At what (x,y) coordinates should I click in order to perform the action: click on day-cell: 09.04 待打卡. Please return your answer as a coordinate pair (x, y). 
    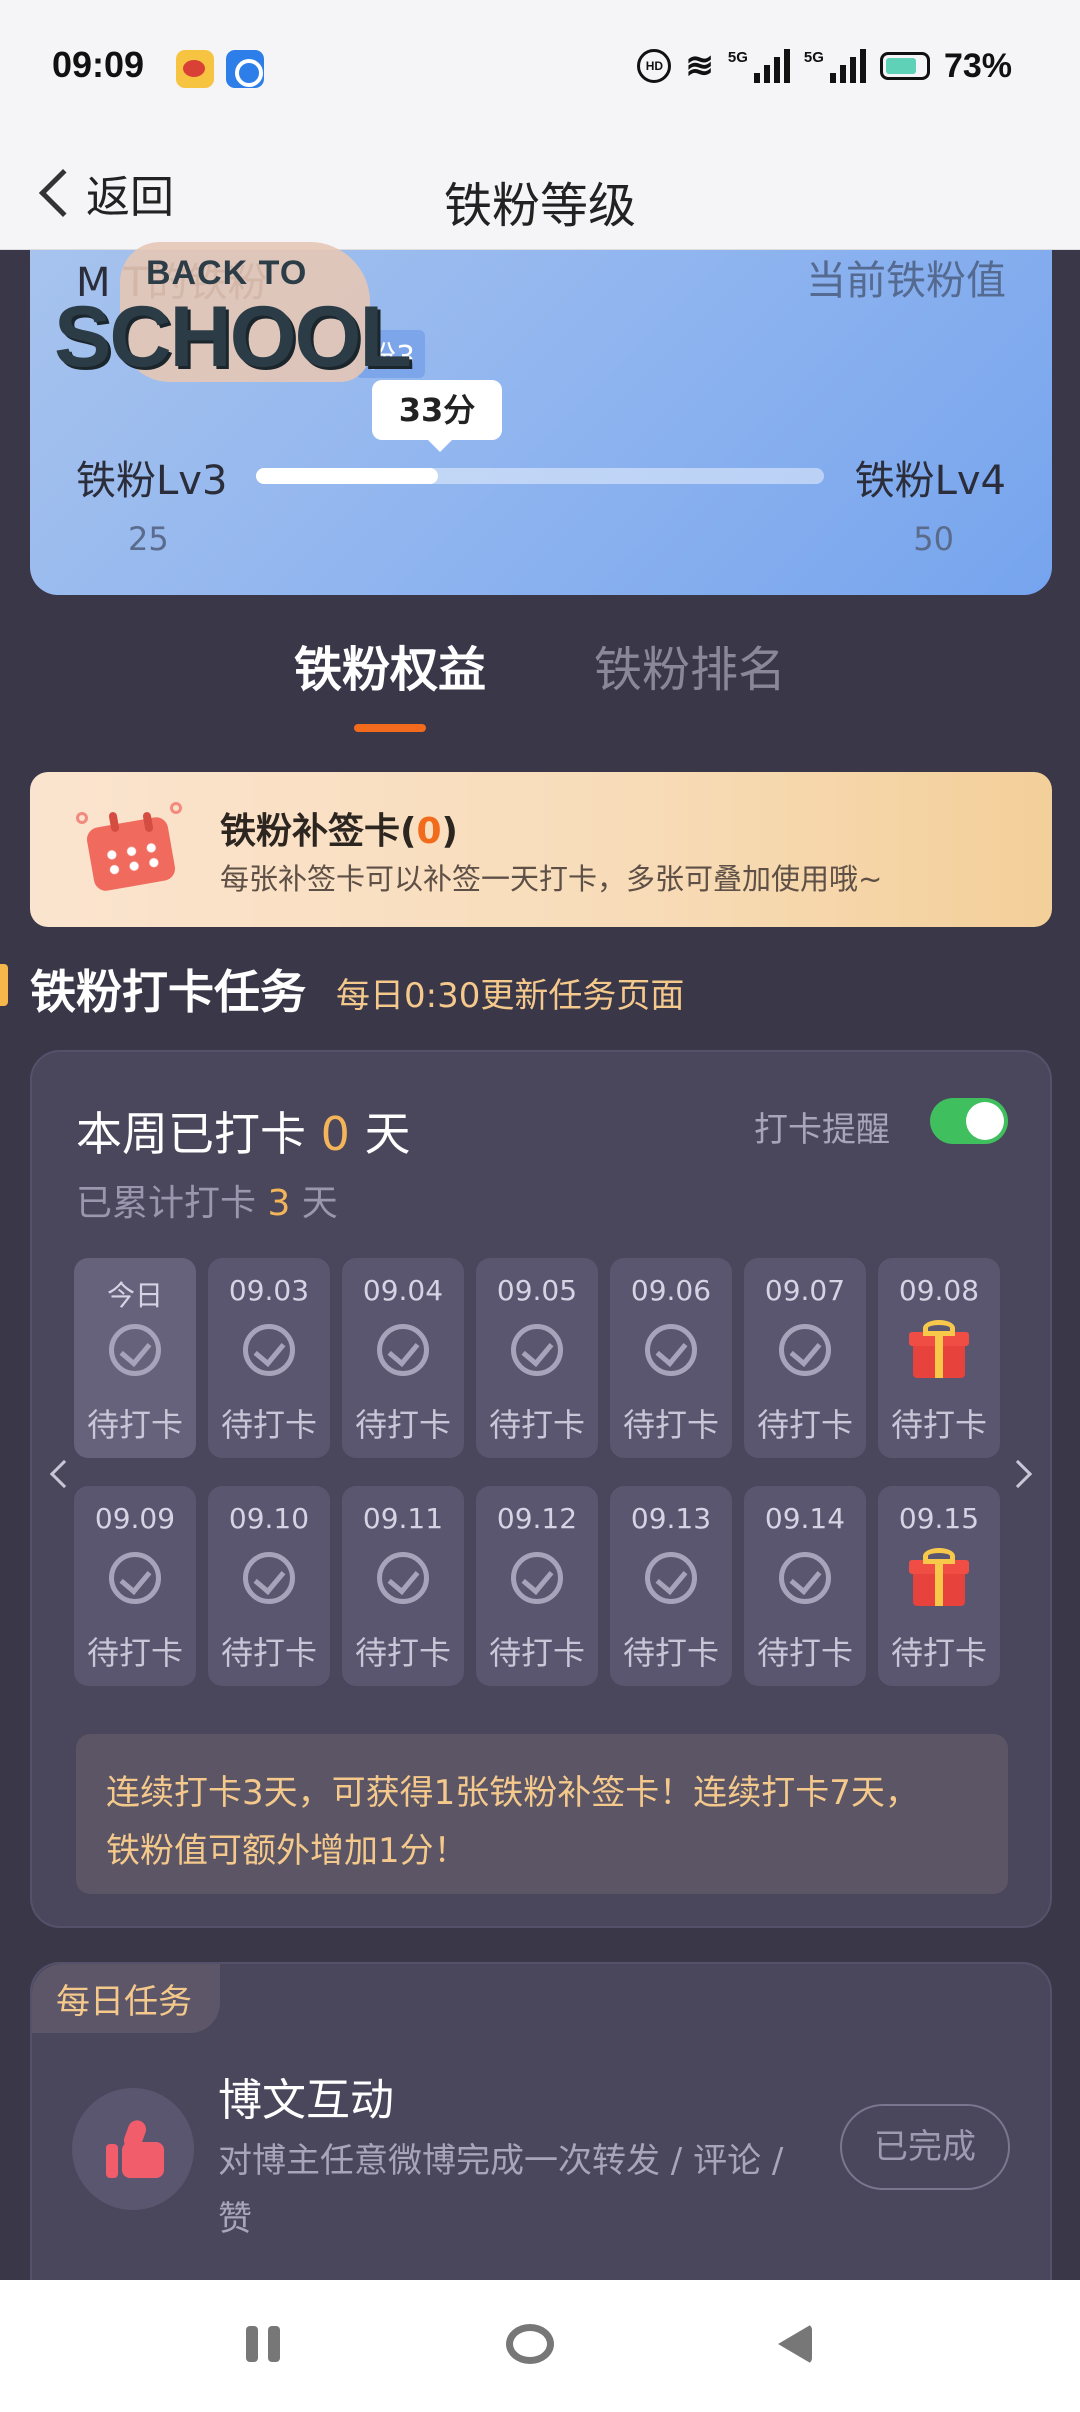
    Looking at the image, I should click on (403, 1358).